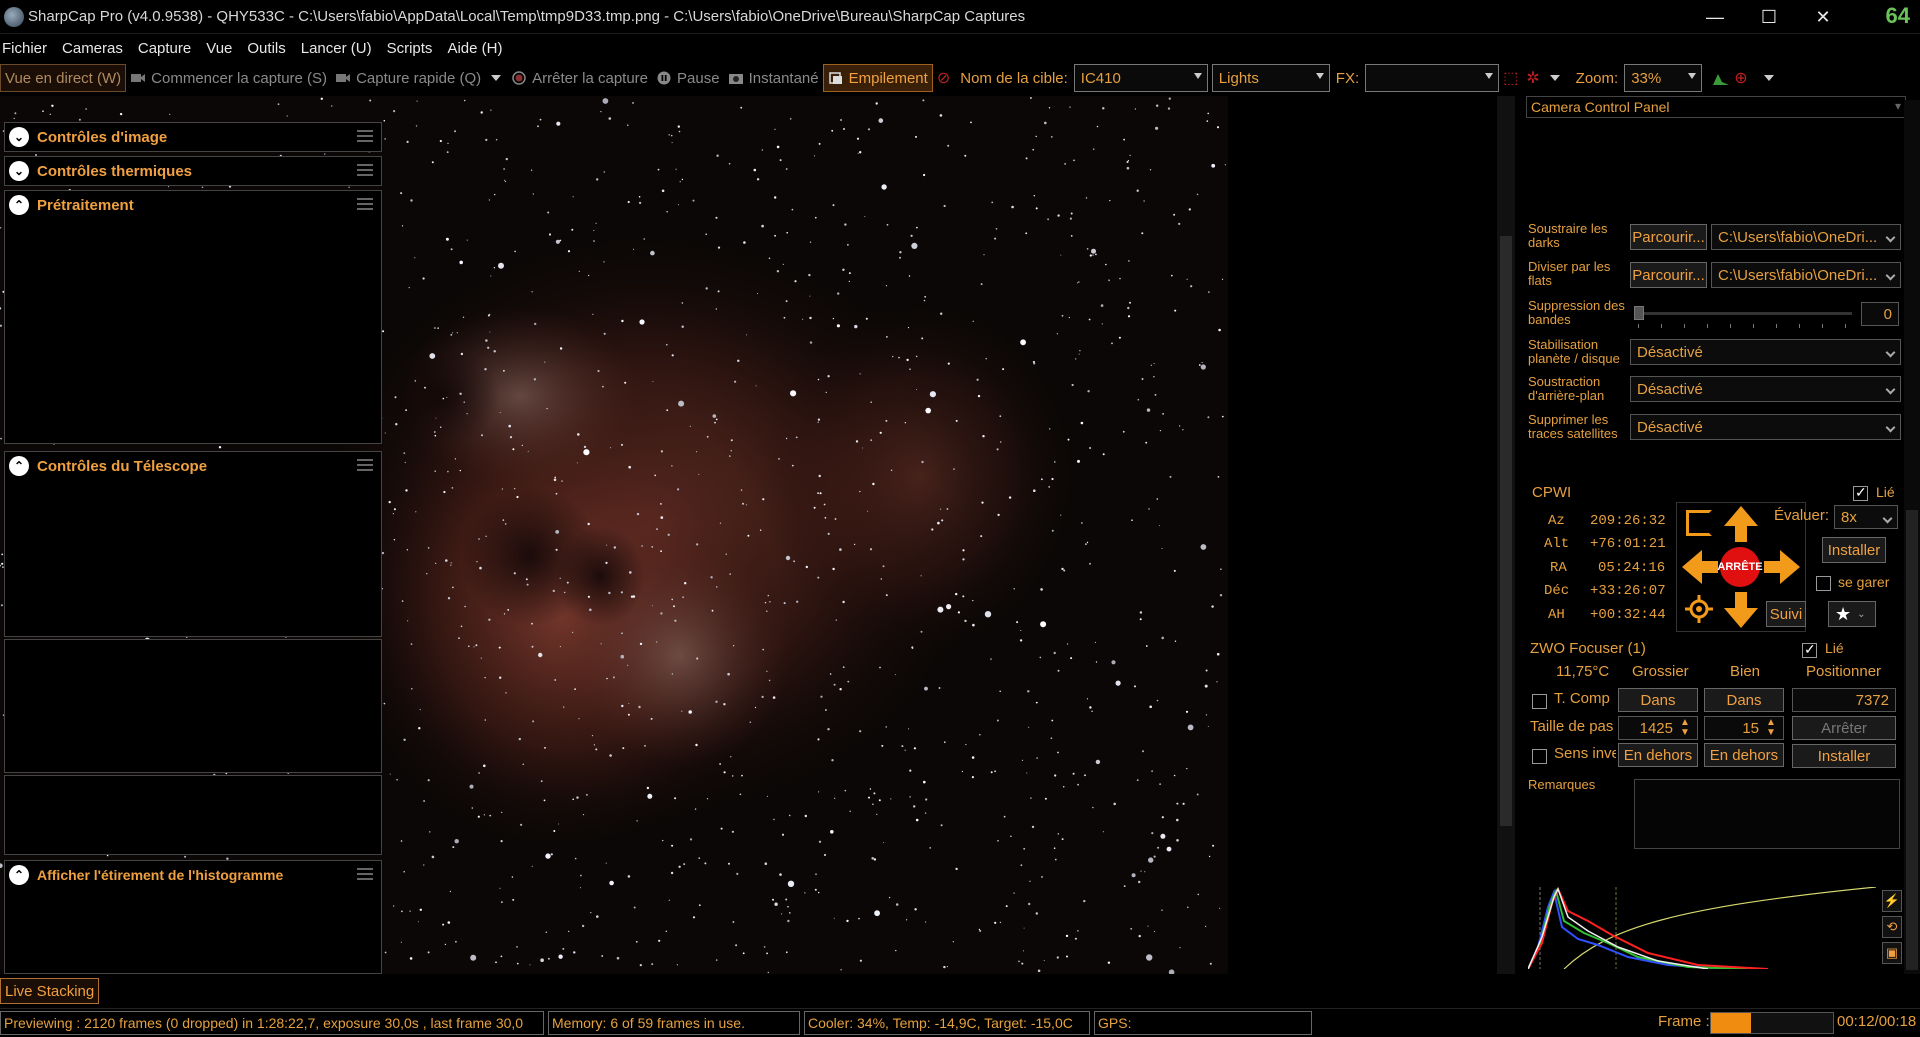 The width and height of the screenshot is (1920, 1037). Describe the element at coordinates (877, 78) in the screenshot. I see `stacking-button: Empilement` at that location.